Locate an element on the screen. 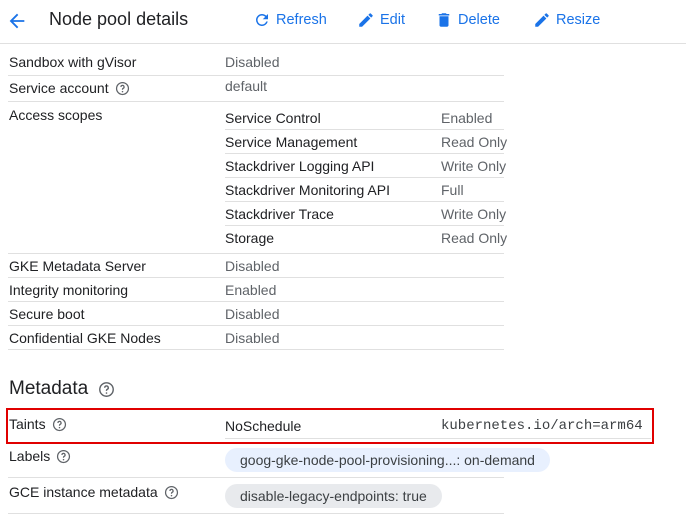 The image size is (686, 526). detail-row-integrity-monitoring: Integrity monitoring Enabled is located at coordinates (256, 290).